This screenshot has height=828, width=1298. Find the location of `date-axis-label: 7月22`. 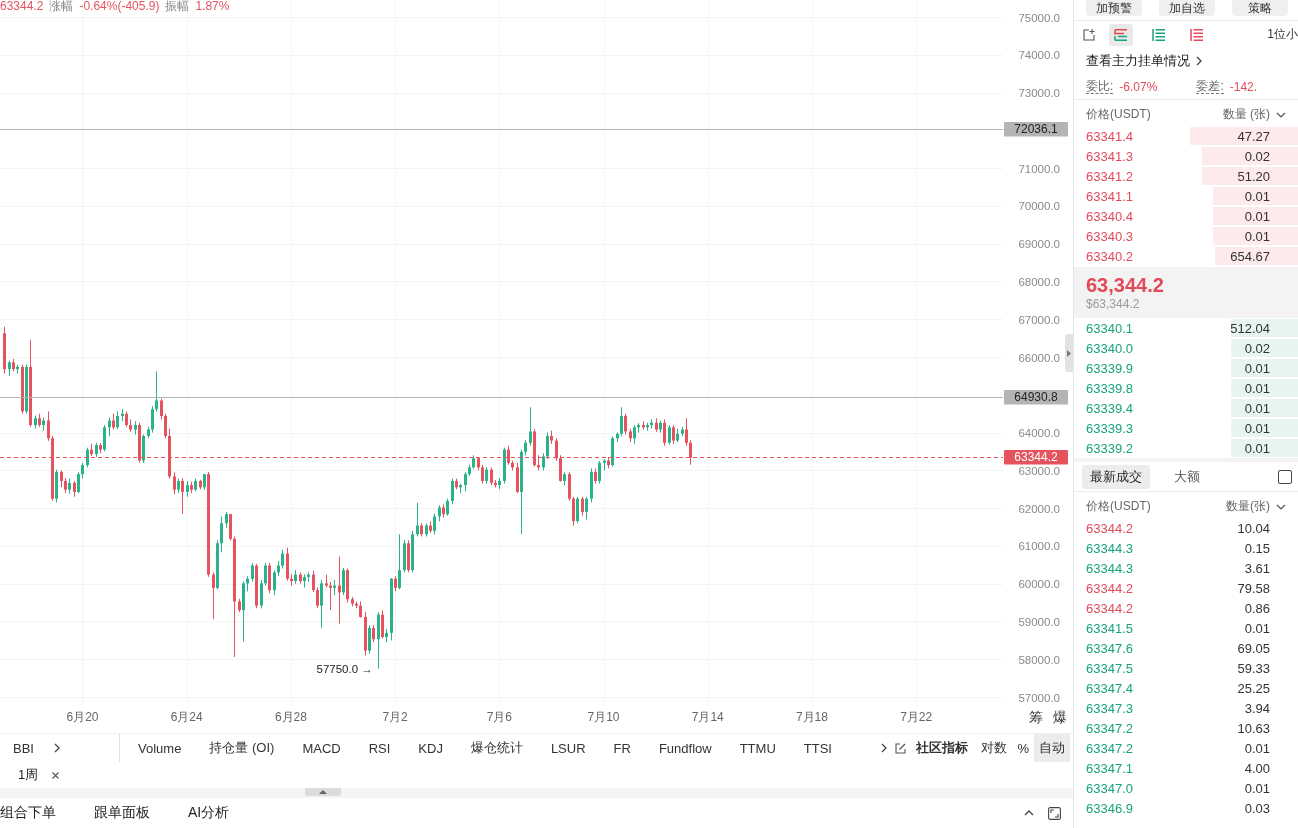

date-axis-label: 7月22 is located at coordinates (916, 717).